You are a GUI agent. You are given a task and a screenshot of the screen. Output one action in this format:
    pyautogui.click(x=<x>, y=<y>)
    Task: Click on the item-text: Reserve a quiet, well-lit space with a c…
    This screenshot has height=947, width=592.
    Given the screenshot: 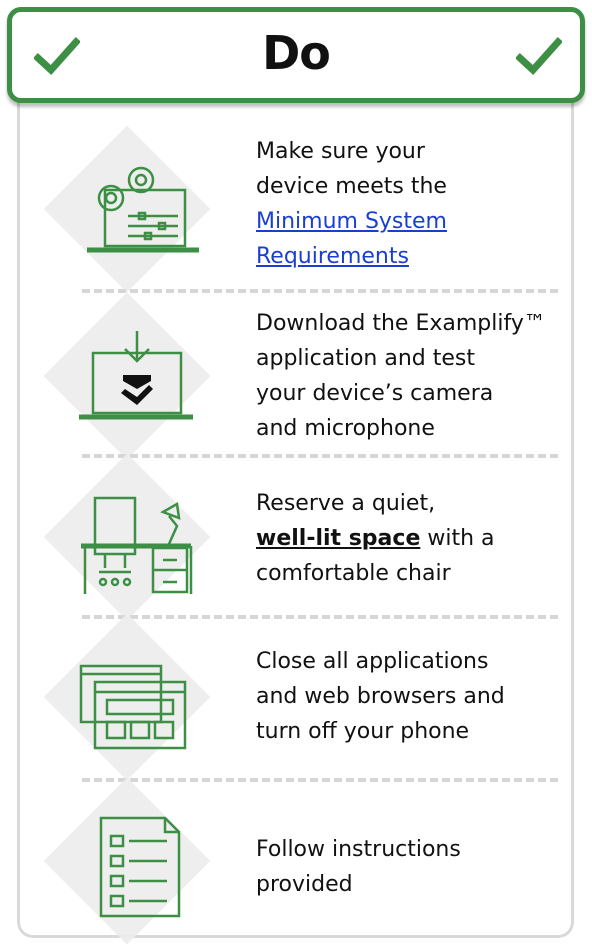 What is the action you would take?
    pyautogui.click(x=416, y=538)
    